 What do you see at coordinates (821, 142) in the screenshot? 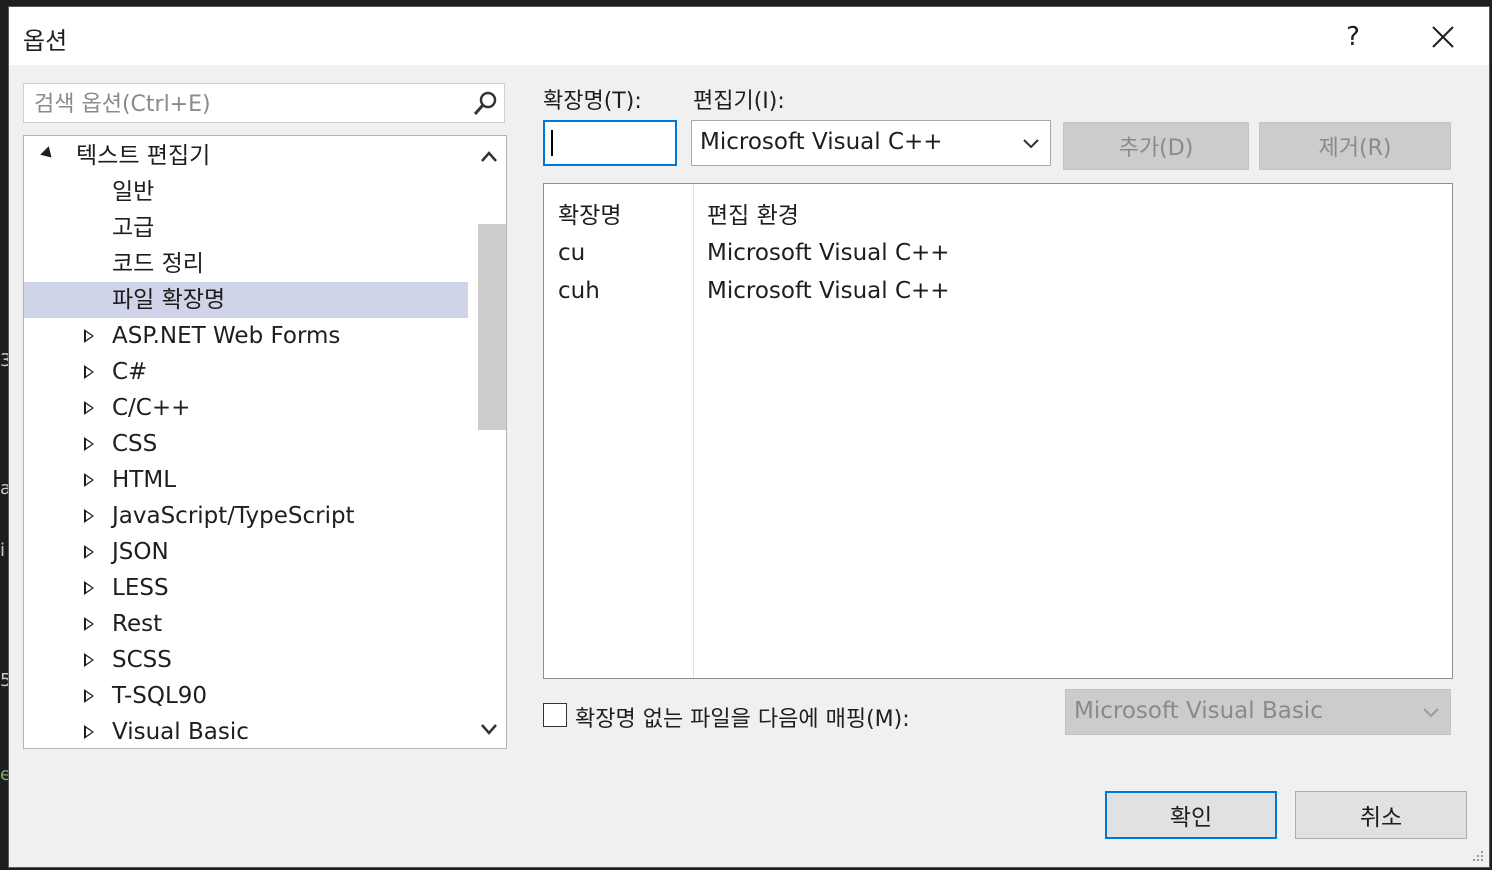
I see `editor-selected-value: Microsoft Visual C++` at bounding box center [821, 142].